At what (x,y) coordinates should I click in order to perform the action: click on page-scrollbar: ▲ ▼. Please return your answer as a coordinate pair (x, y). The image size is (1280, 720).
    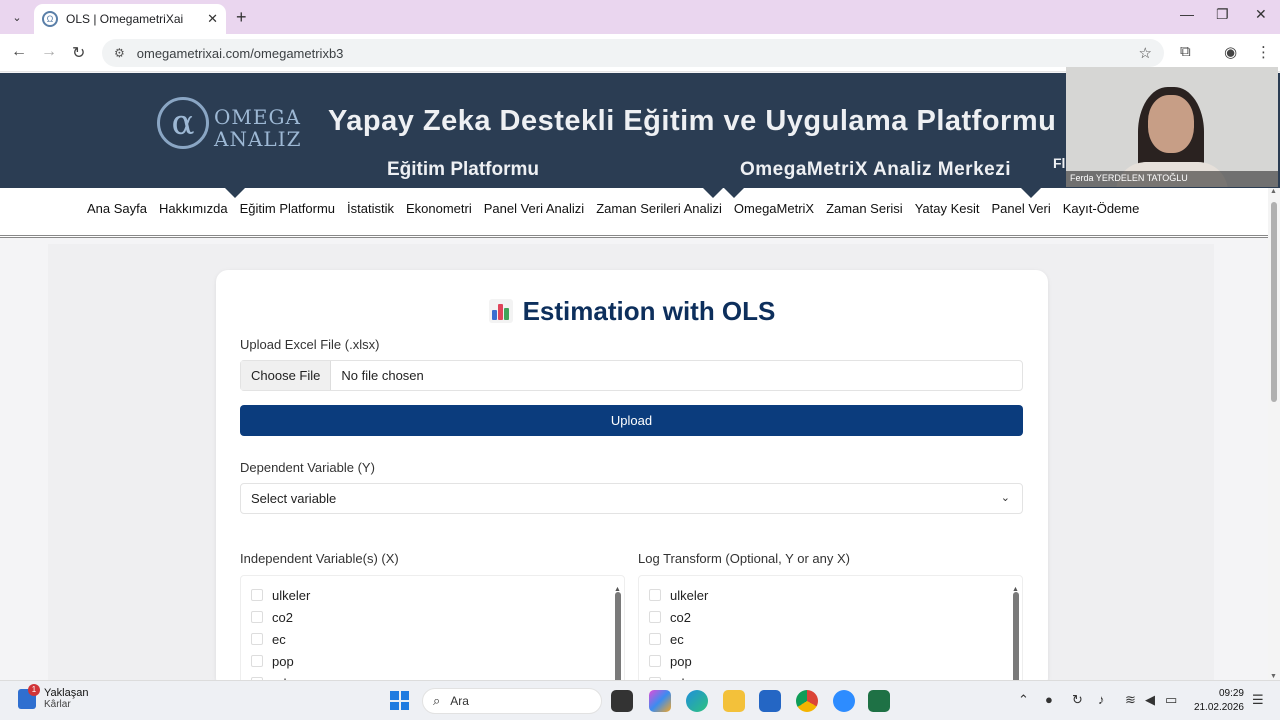
    Looking at the image, I should click on (1274, 434).